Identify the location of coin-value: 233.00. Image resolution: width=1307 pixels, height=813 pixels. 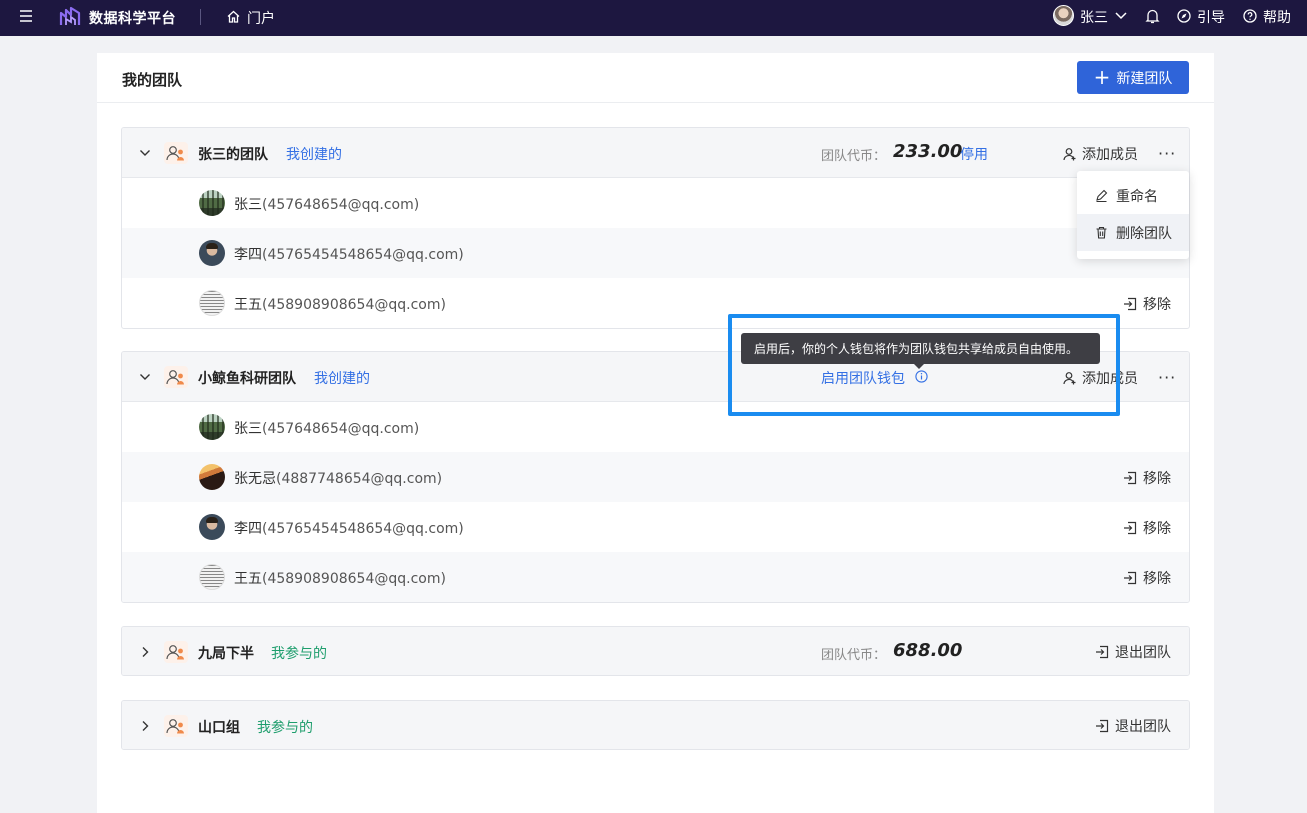
(928, 151).